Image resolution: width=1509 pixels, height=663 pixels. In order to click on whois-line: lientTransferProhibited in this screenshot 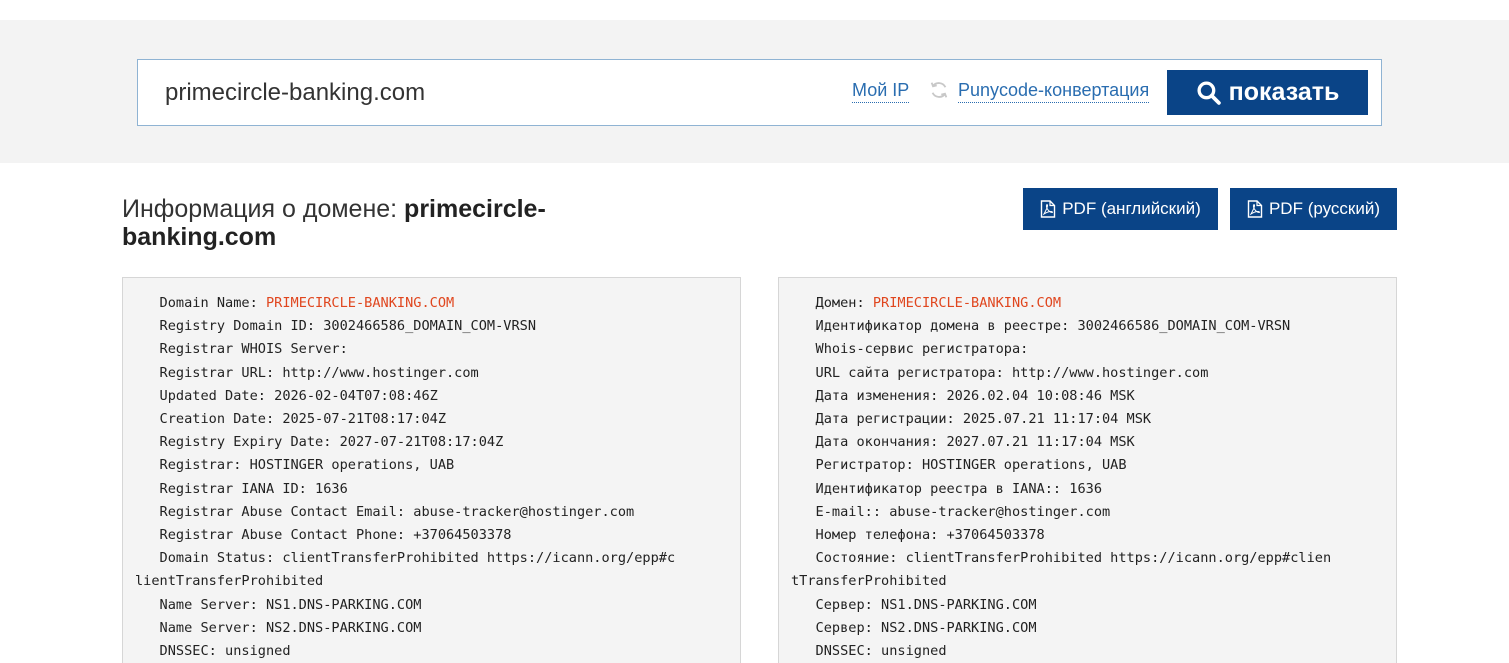, I will do `click(229, 581)`.